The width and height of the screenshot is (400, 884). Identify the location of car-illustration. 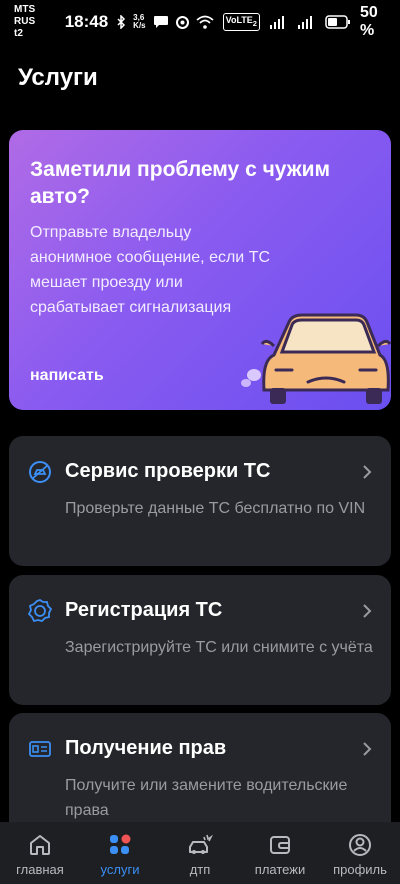
(316, 358).